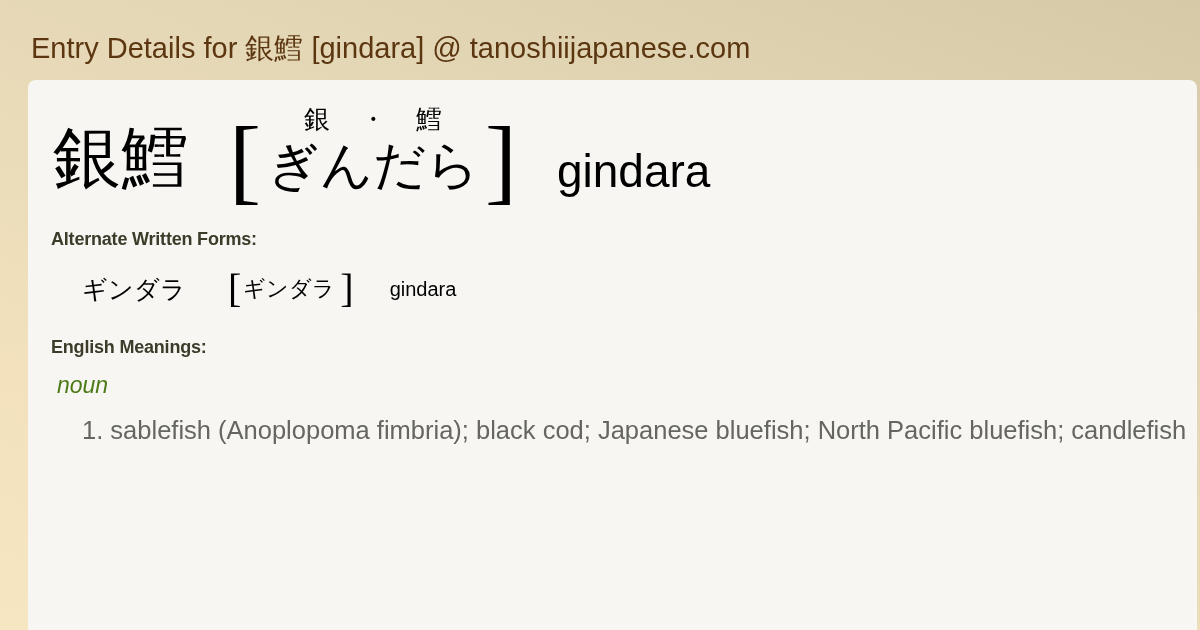  I want to click on alternate-romaji: gindara, so click(423, 289).